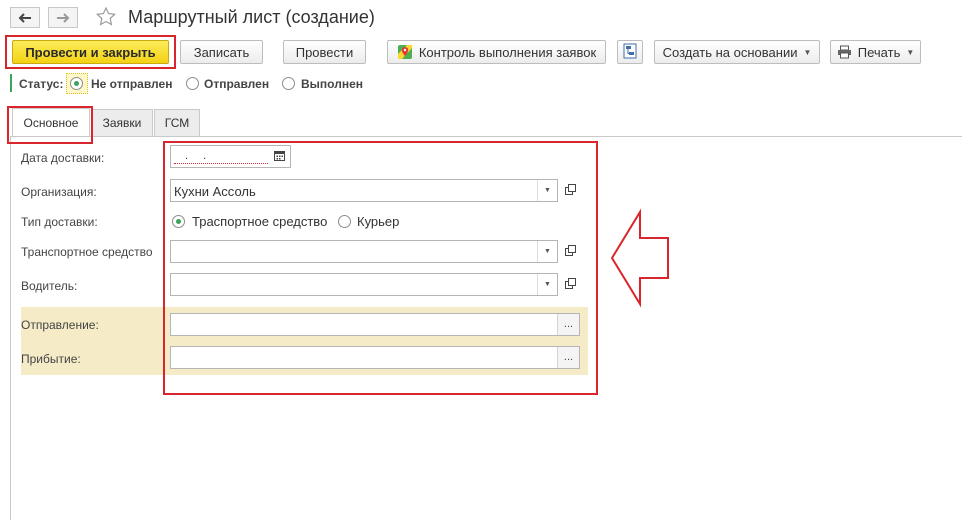 This screenshot has height=520, width=962. Describe the element at coordinates (192, 83) in the screenshot. I see `status-radio-sent` at that location.